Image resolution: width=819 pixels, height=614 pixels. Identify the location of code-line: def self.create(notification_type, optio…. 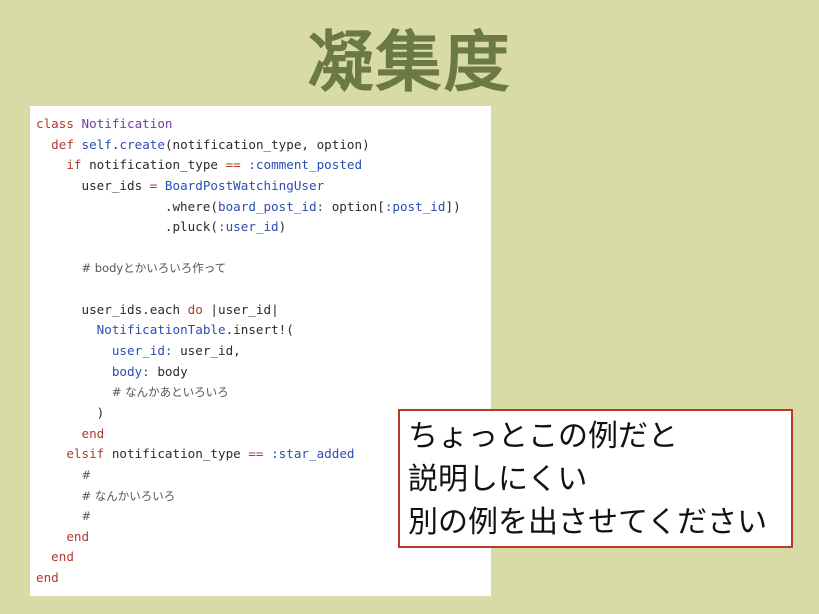
(263, 145).